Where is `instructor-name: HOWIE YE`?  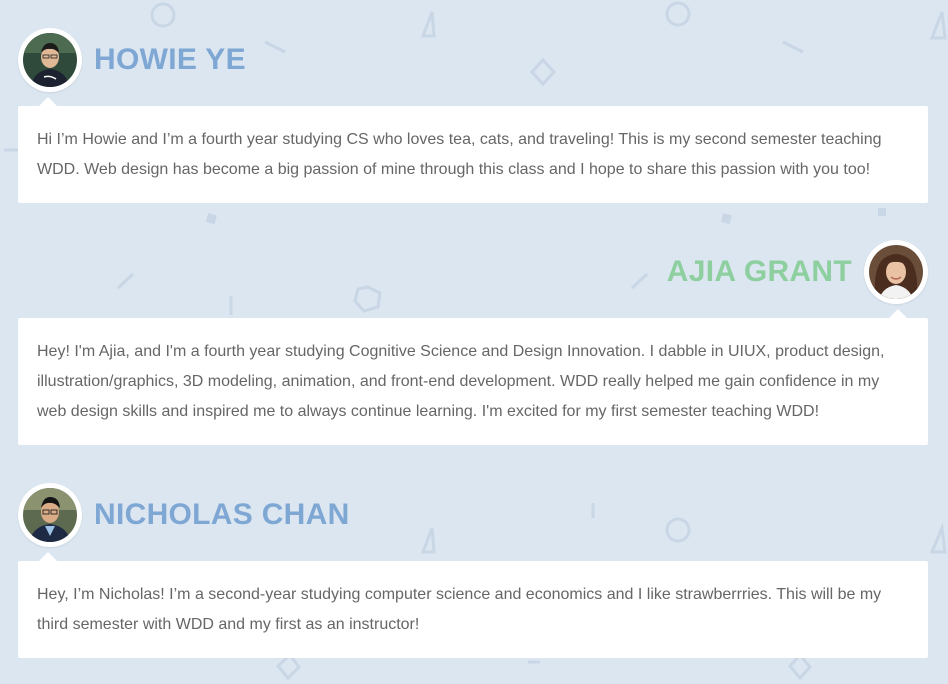
instructor-name: HOWIE YE is located at coordinates (170, 59).